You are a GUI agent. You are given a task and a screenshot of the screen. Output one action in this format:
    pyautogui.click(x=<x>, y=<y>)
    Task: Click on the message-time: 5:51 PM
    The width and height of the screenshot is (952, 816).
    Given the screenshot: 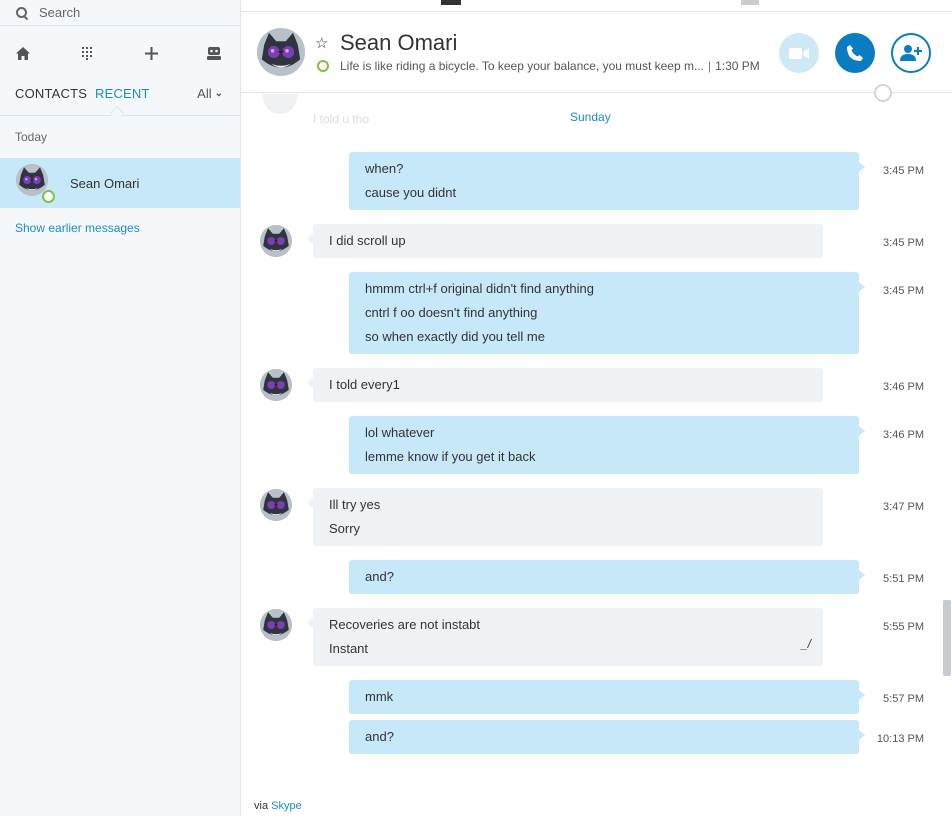 What is the action you would take?
    pyautogui.click(x=903, y=579)
    